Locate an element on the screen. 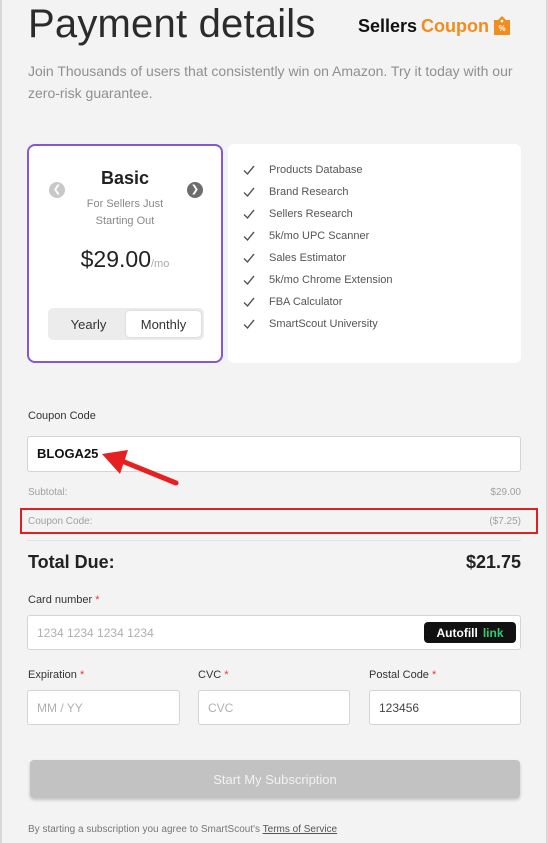 This screenshot has width=548, height=843. feature-item: Sales Estimator is located at coordinates (294, 258).